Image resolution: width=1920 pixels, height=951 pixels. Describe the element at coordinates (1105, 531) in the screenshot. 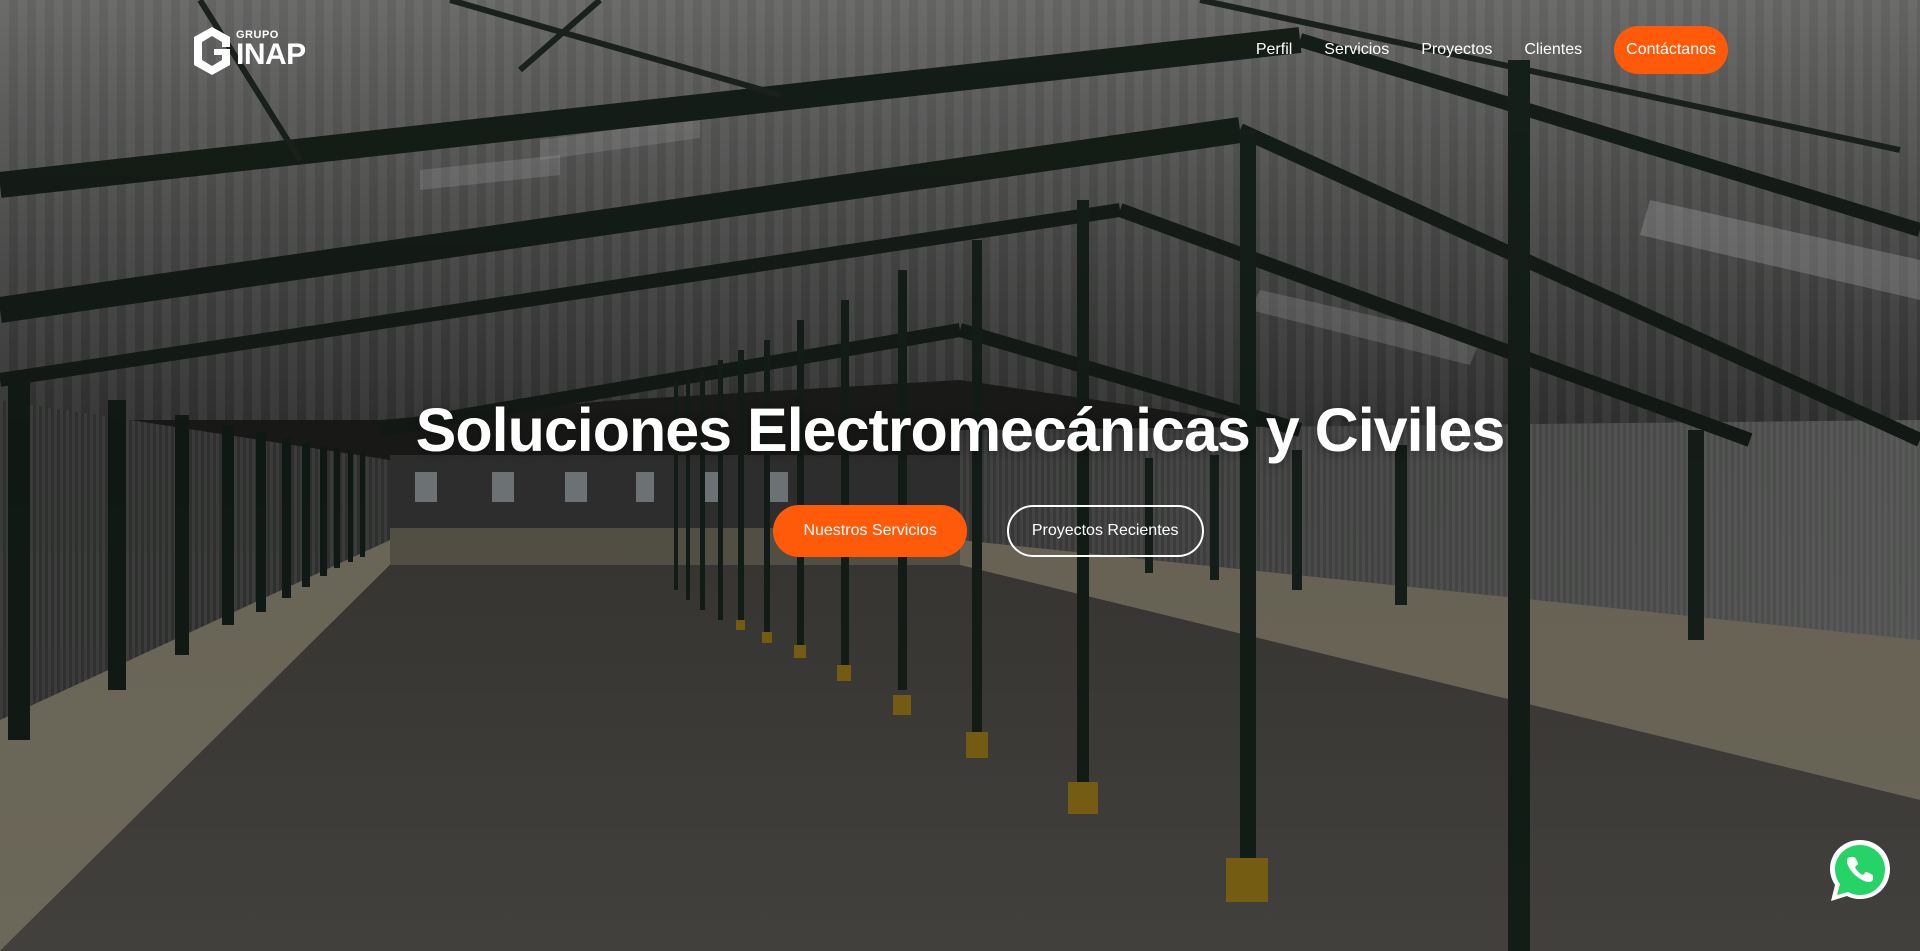

I see `recent-projects-button: Proyectos Recientes` at that location.